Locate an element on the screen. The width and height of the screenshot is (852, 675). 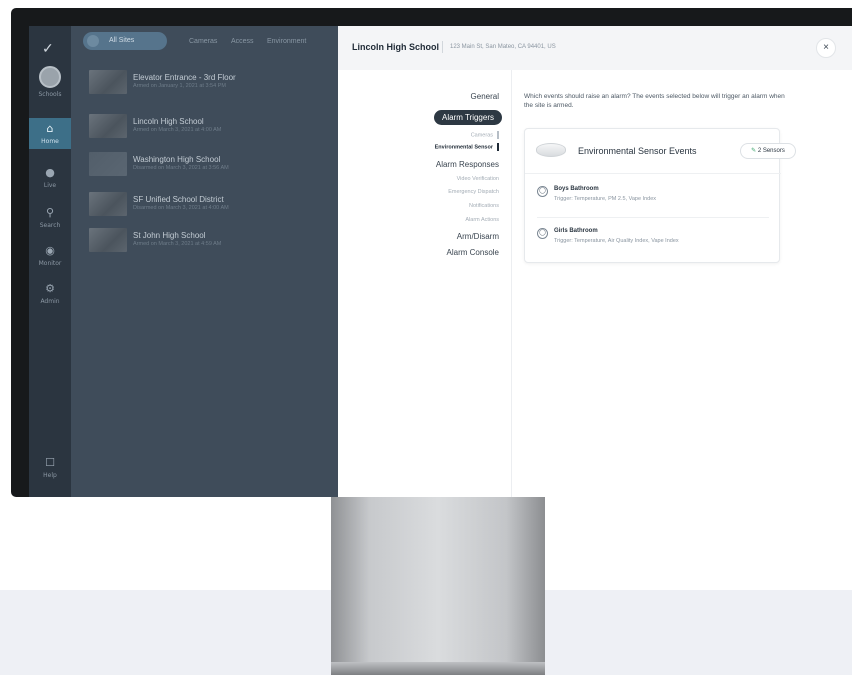
list-item-status: Armed on January 1, 2021 at 3:54 PM is located at coordinates (179, 86).